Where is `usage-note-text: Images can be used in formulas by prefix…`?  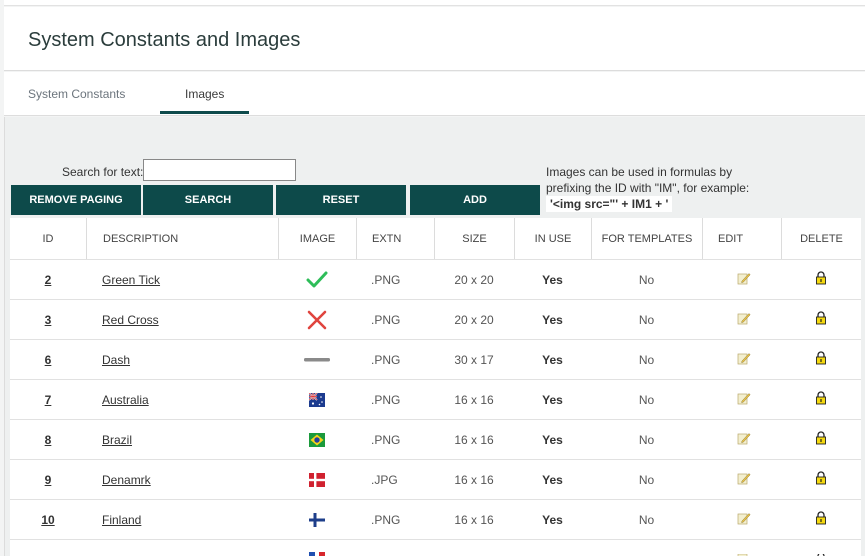
usage-note-text: Images can be used in formulas by prefix… is located at coordinates (648, 180).